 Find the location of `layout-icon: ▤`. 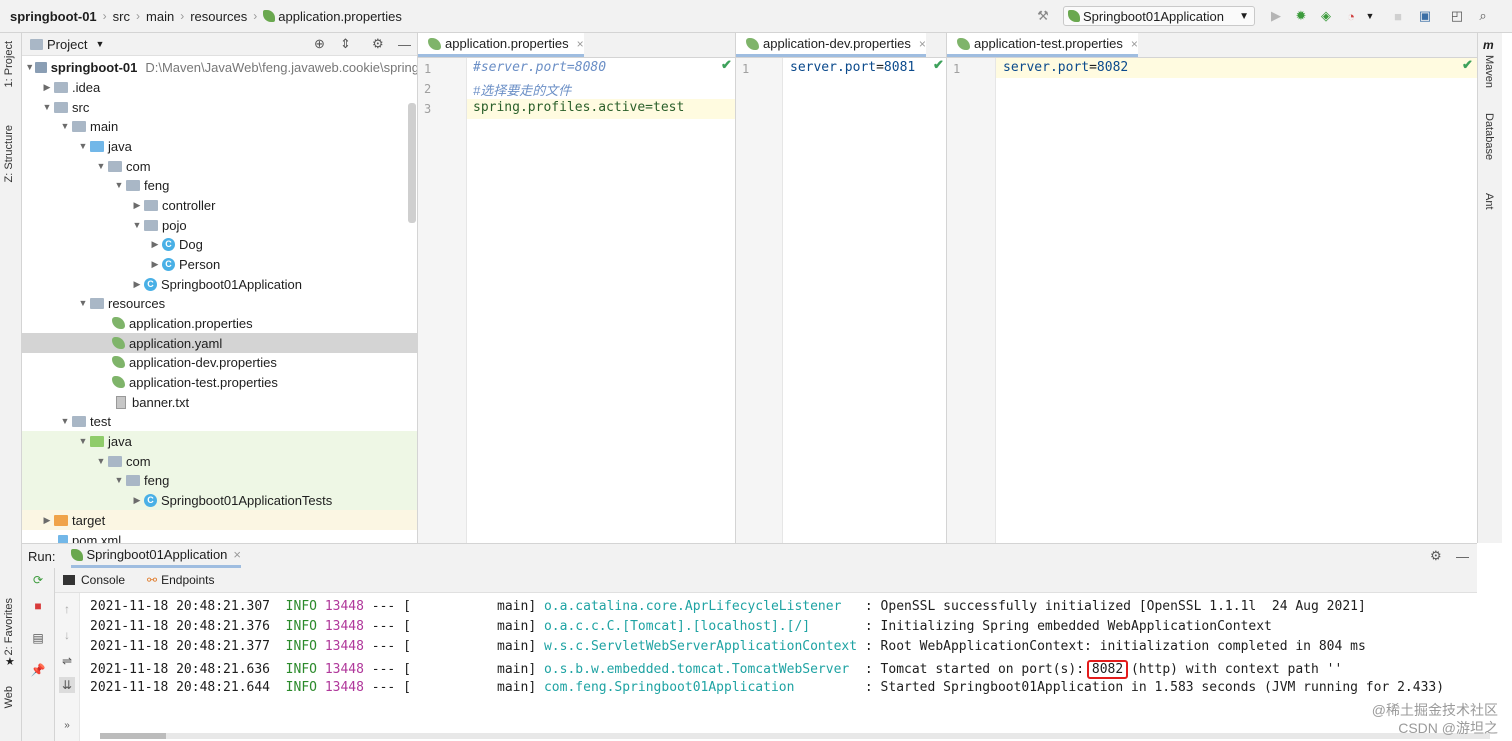

layout-icon: ▤ is located at coordinates (38, 638).